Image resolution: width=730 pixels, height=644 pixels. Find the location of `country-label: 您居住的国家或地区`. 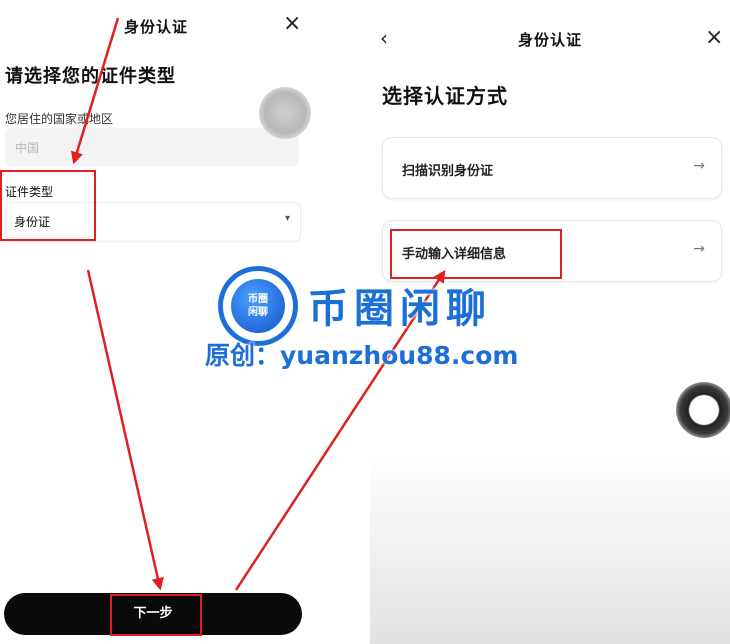

country-label: 您居住的国家或地区 is located at coordinates (59, 119).